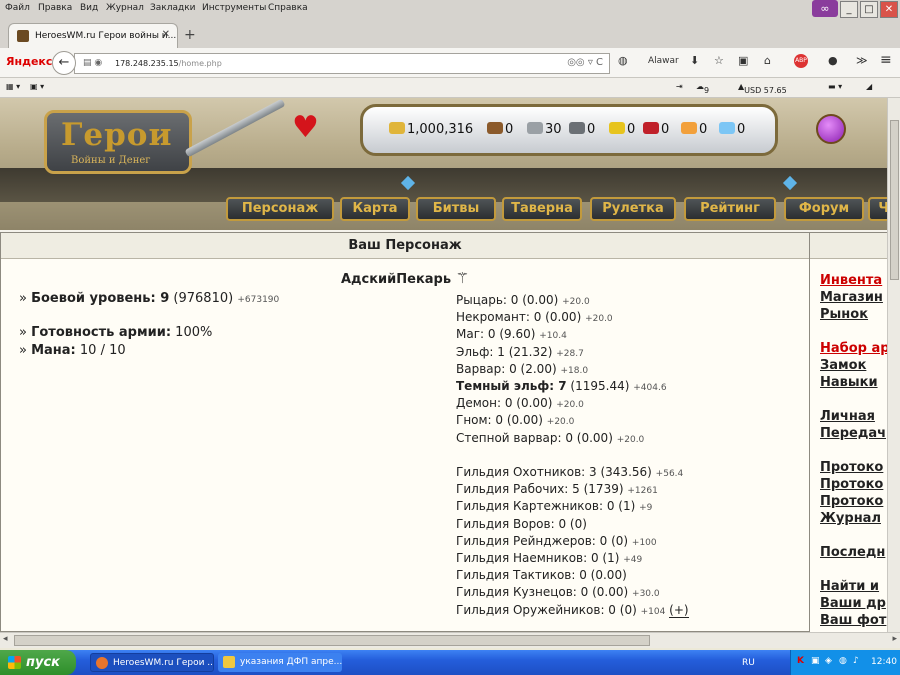 The image size is (900, 675). I want to click on sidebar-link: Магазин, so click(851, 297).